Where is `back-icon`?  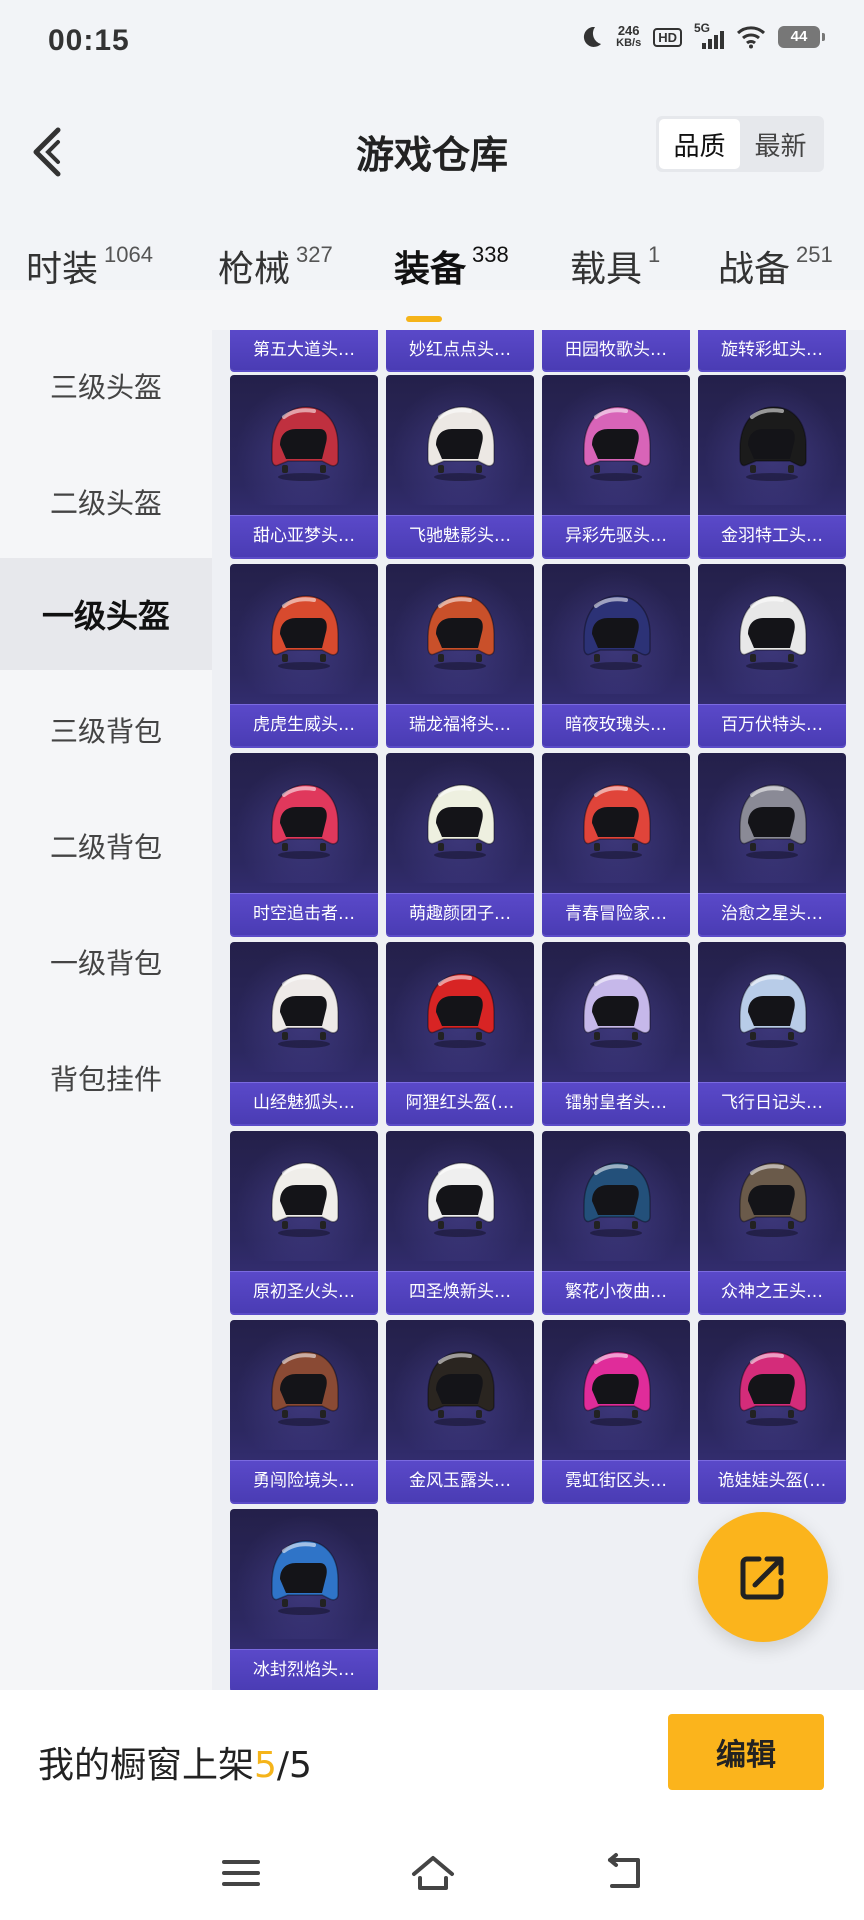
back-icon is located at coordinates (625, 1873).